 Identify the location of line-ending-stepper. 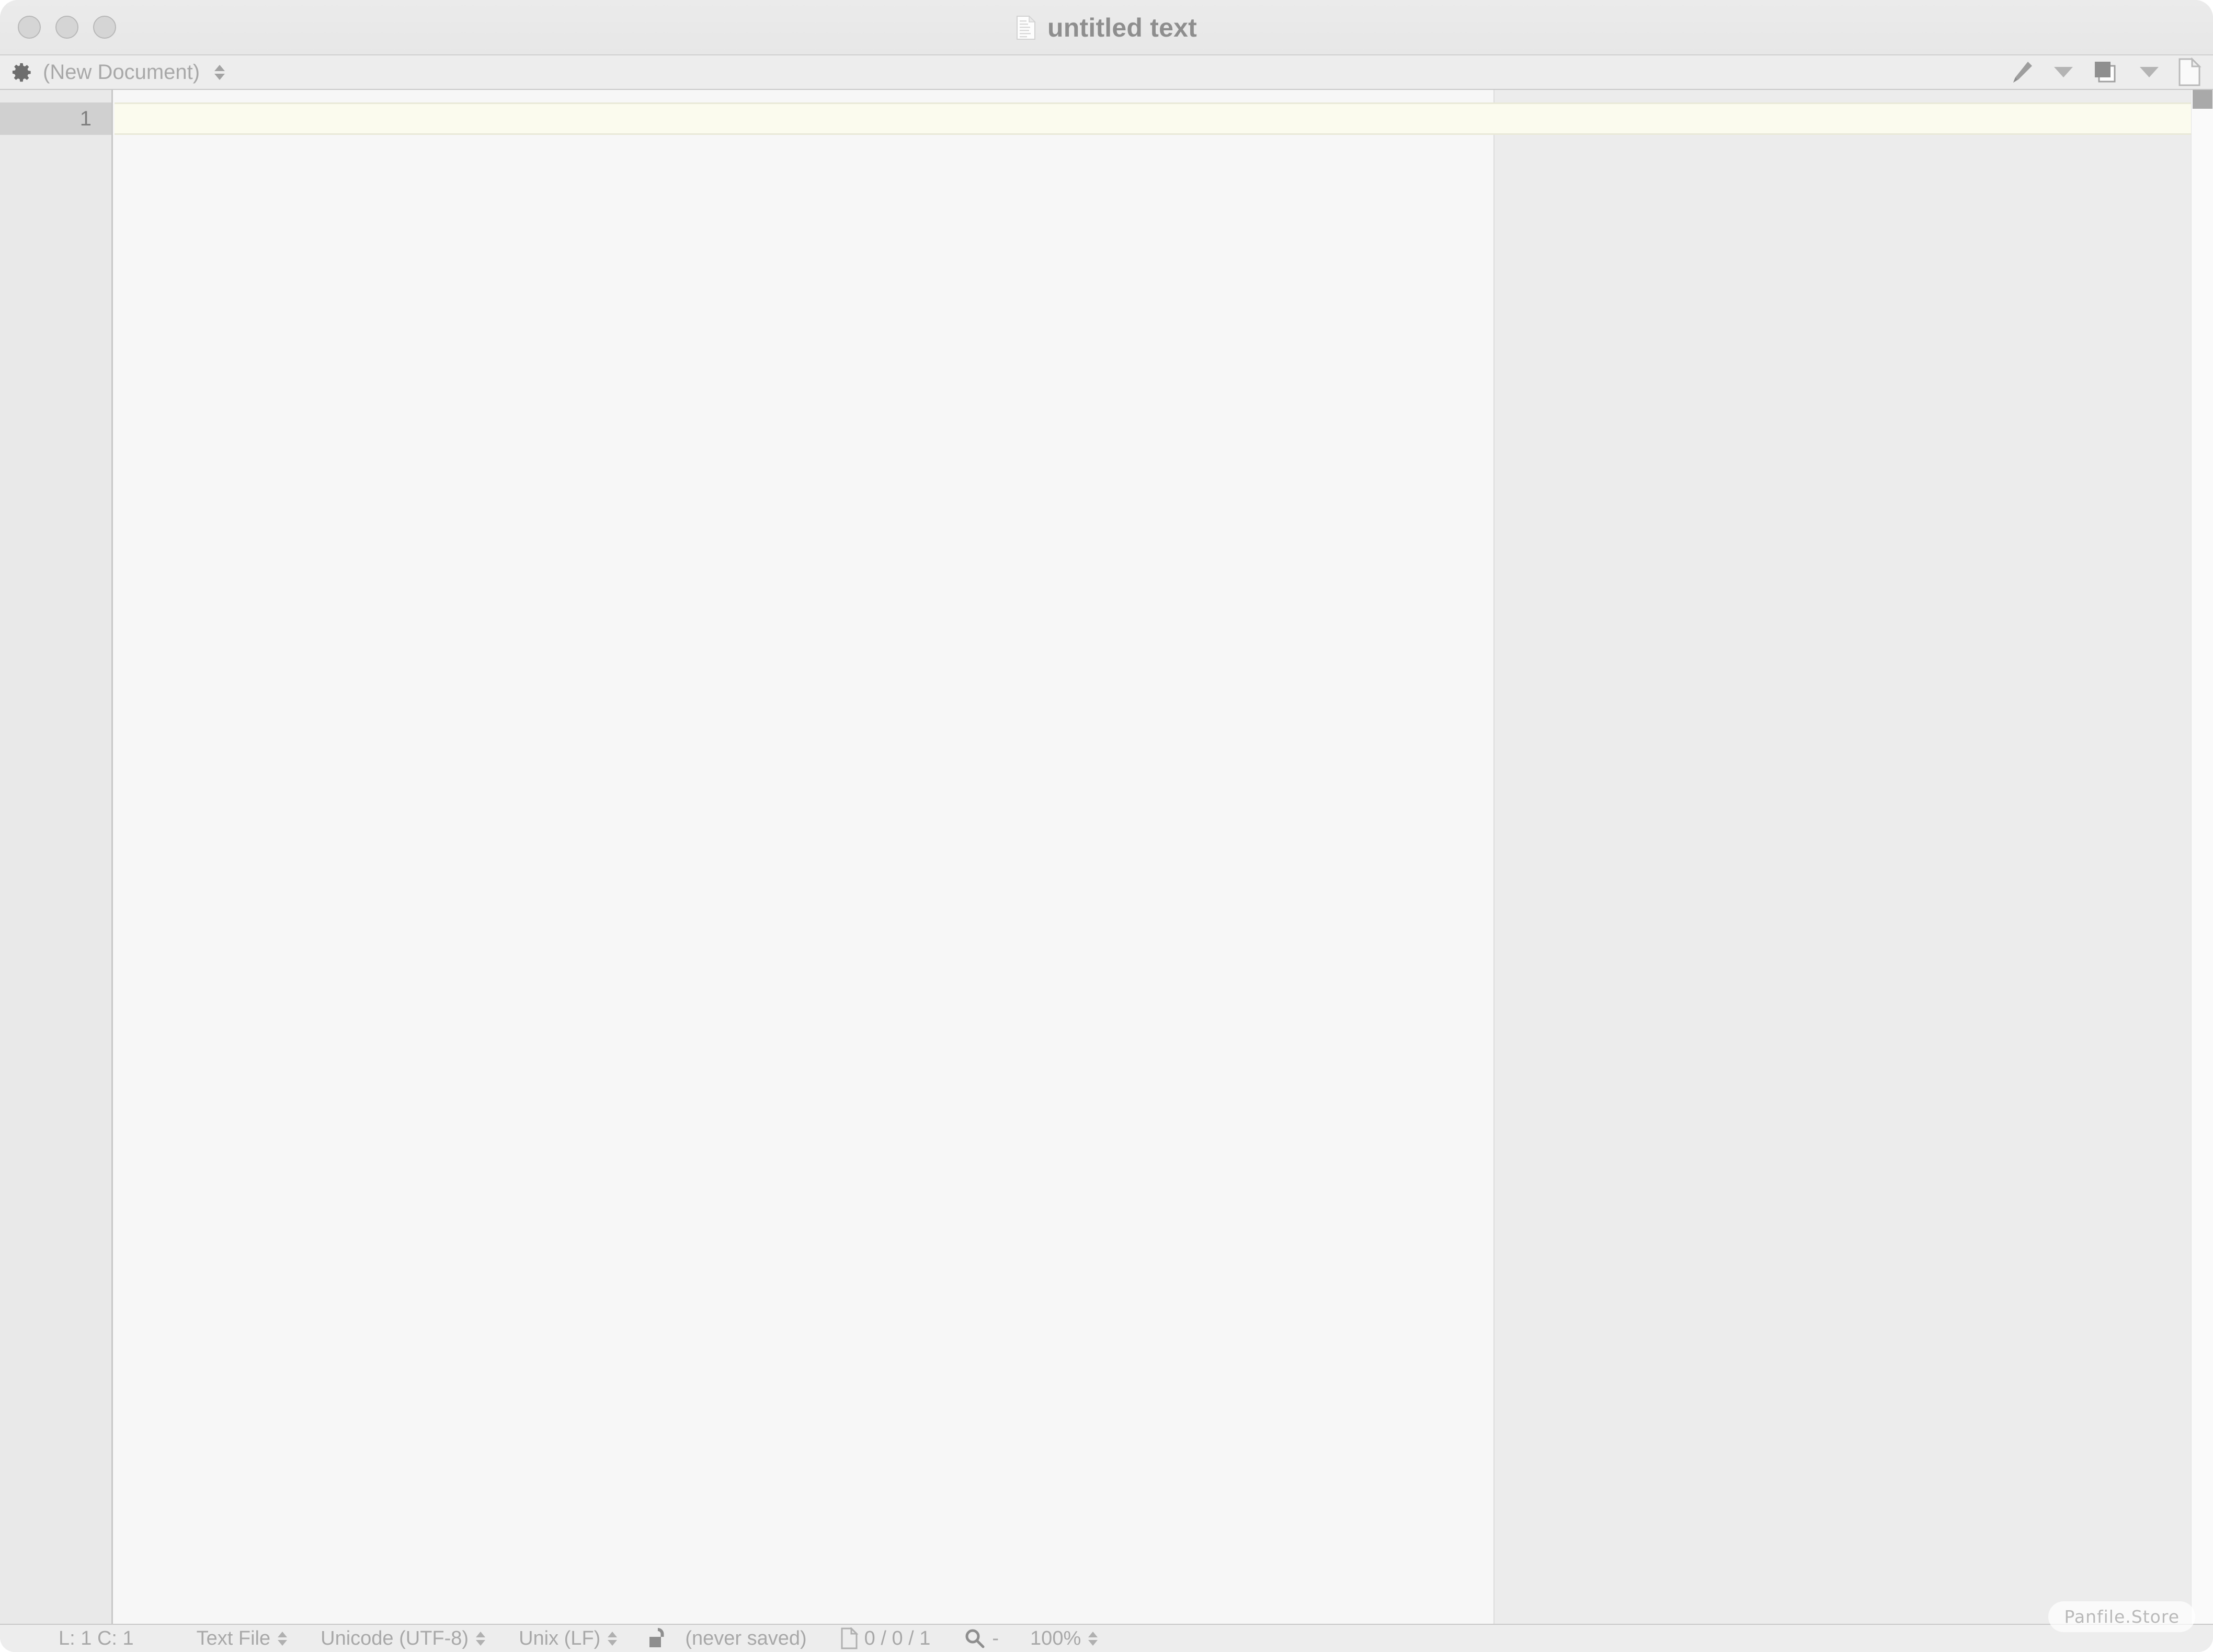
(613, 1638).